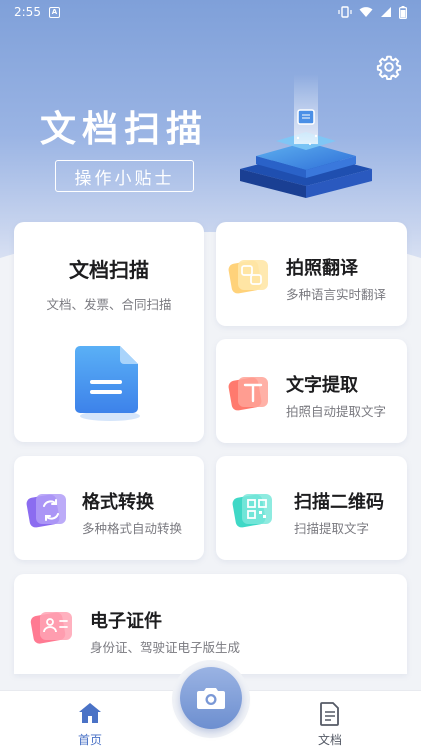 This screenshot has width=421, height=748. Describe the element at coordinates (27, 12) in the screenshot. I see `status-time: 2:55` at that location.